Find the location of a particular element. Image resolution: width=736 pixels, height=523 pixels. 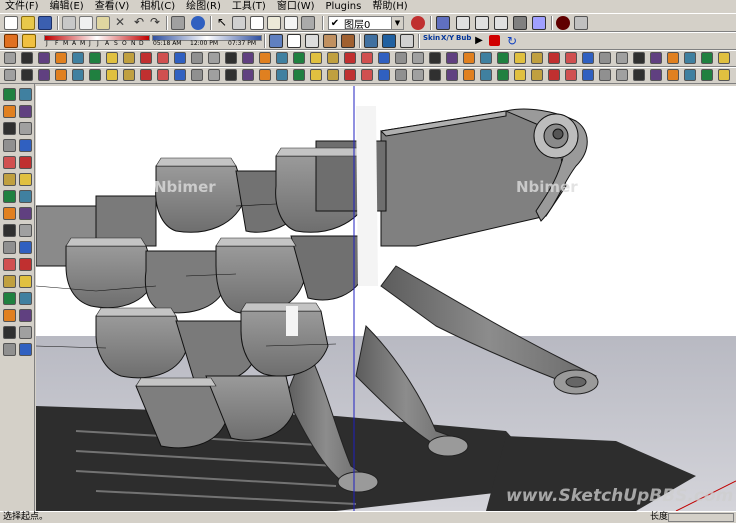

look-around-icon is located at coordinates (9, 349).